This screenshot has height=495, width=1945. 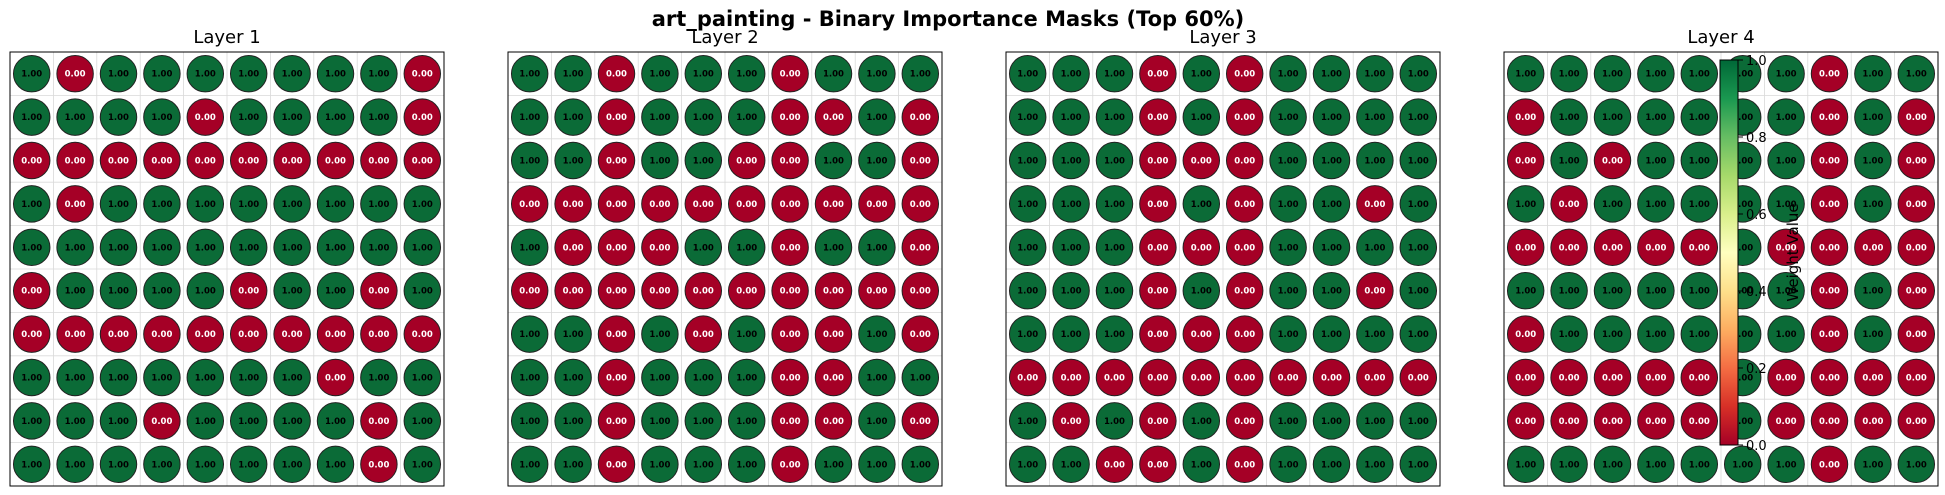 What do you see at coordinates (1793, 252) in the screenshot?
I see `colorbar-label: Weight Value` at bounding box center [1793, 252].